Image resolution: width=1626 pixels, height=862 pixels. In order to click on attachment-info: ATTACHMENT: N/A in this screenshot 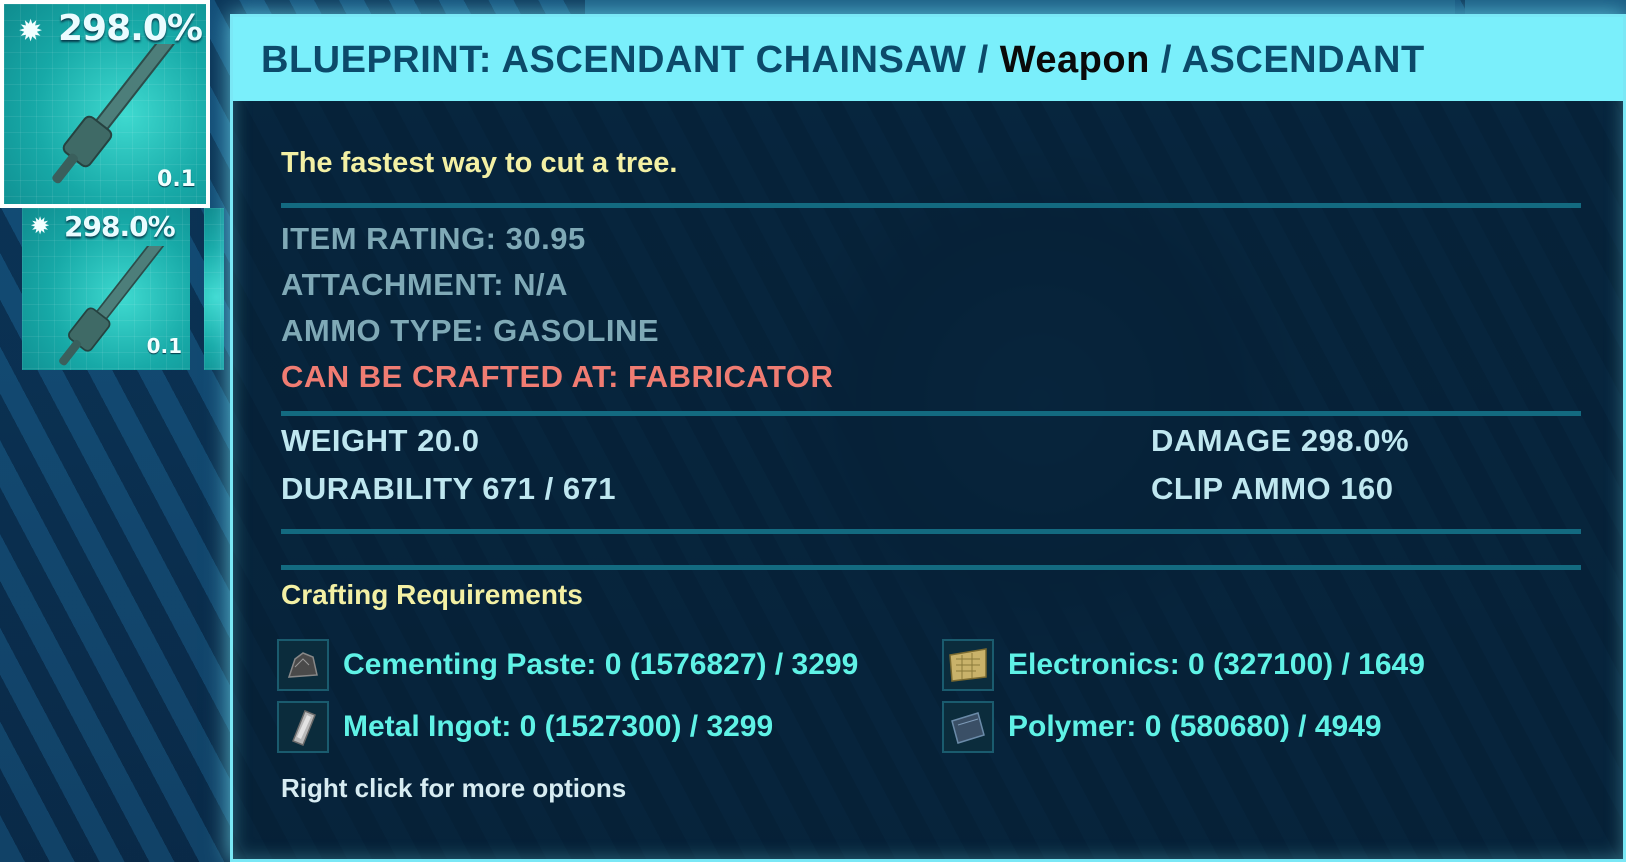, I will do `click(425, 284)`.